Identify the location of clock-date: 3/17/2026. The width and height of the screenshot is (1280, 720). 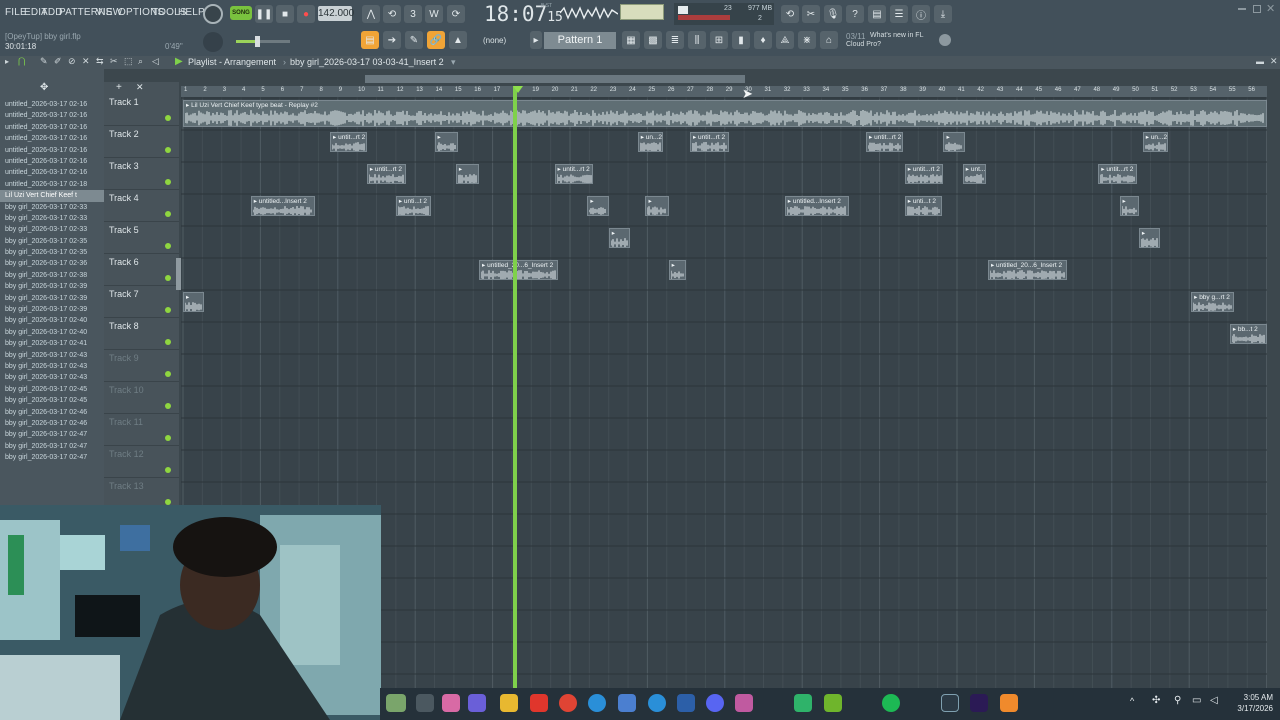
(1245, 708).